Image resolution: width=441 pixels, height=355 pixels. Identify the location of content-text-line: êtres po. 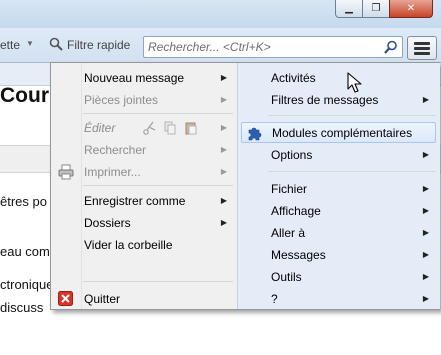
(23, 201).